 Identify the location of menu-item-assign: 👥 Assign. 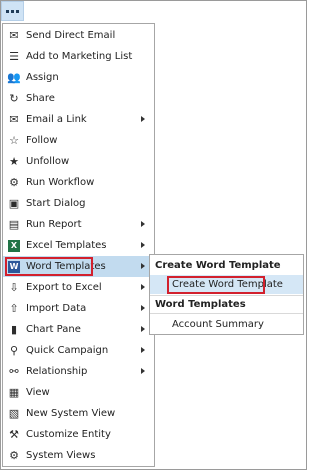
(78, 77).